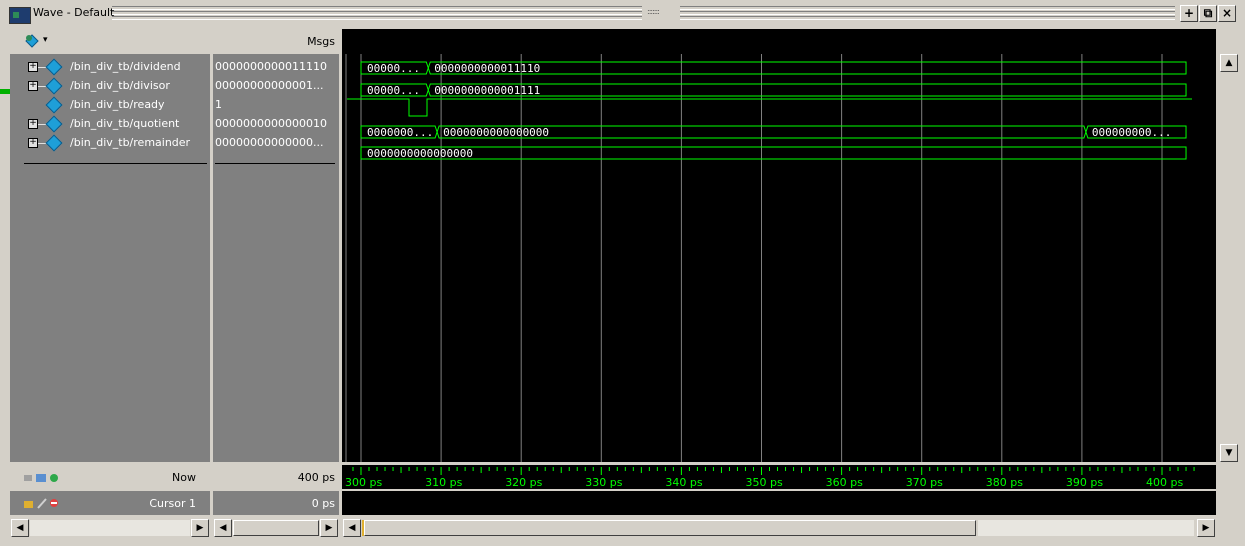 This screenshot has height=546, width=1245. I want to click on now-toolbar-icons, so click(44, 479).